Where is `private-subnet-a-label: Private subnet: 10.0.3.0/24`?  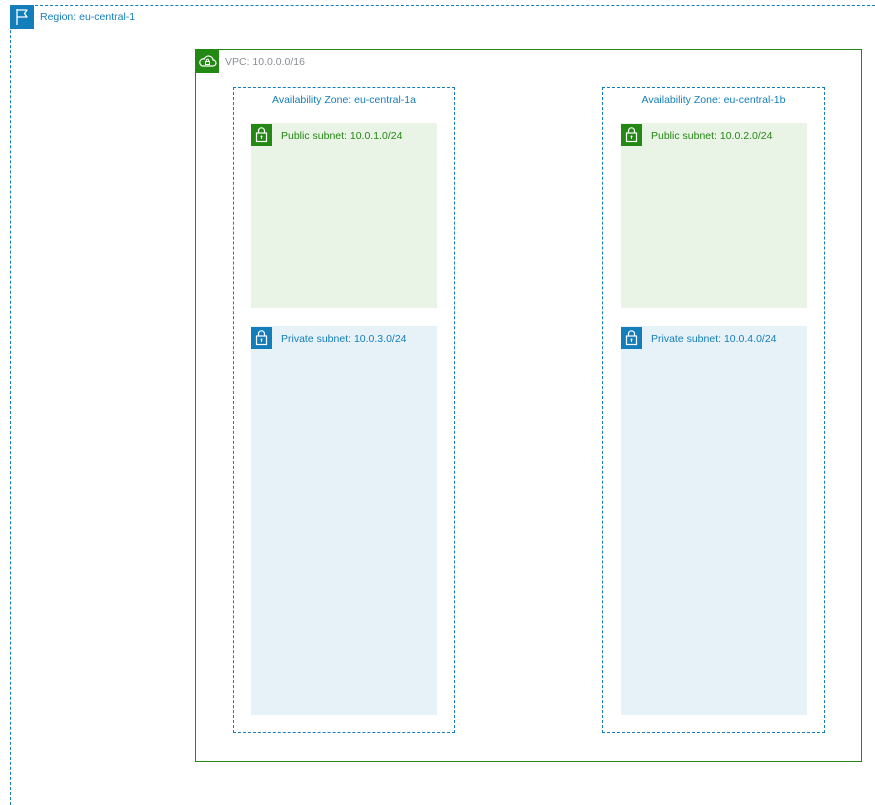
private-subnet-a-label: Private subnet: 10.0.3.0/24 is located at coordinates (344, 339).